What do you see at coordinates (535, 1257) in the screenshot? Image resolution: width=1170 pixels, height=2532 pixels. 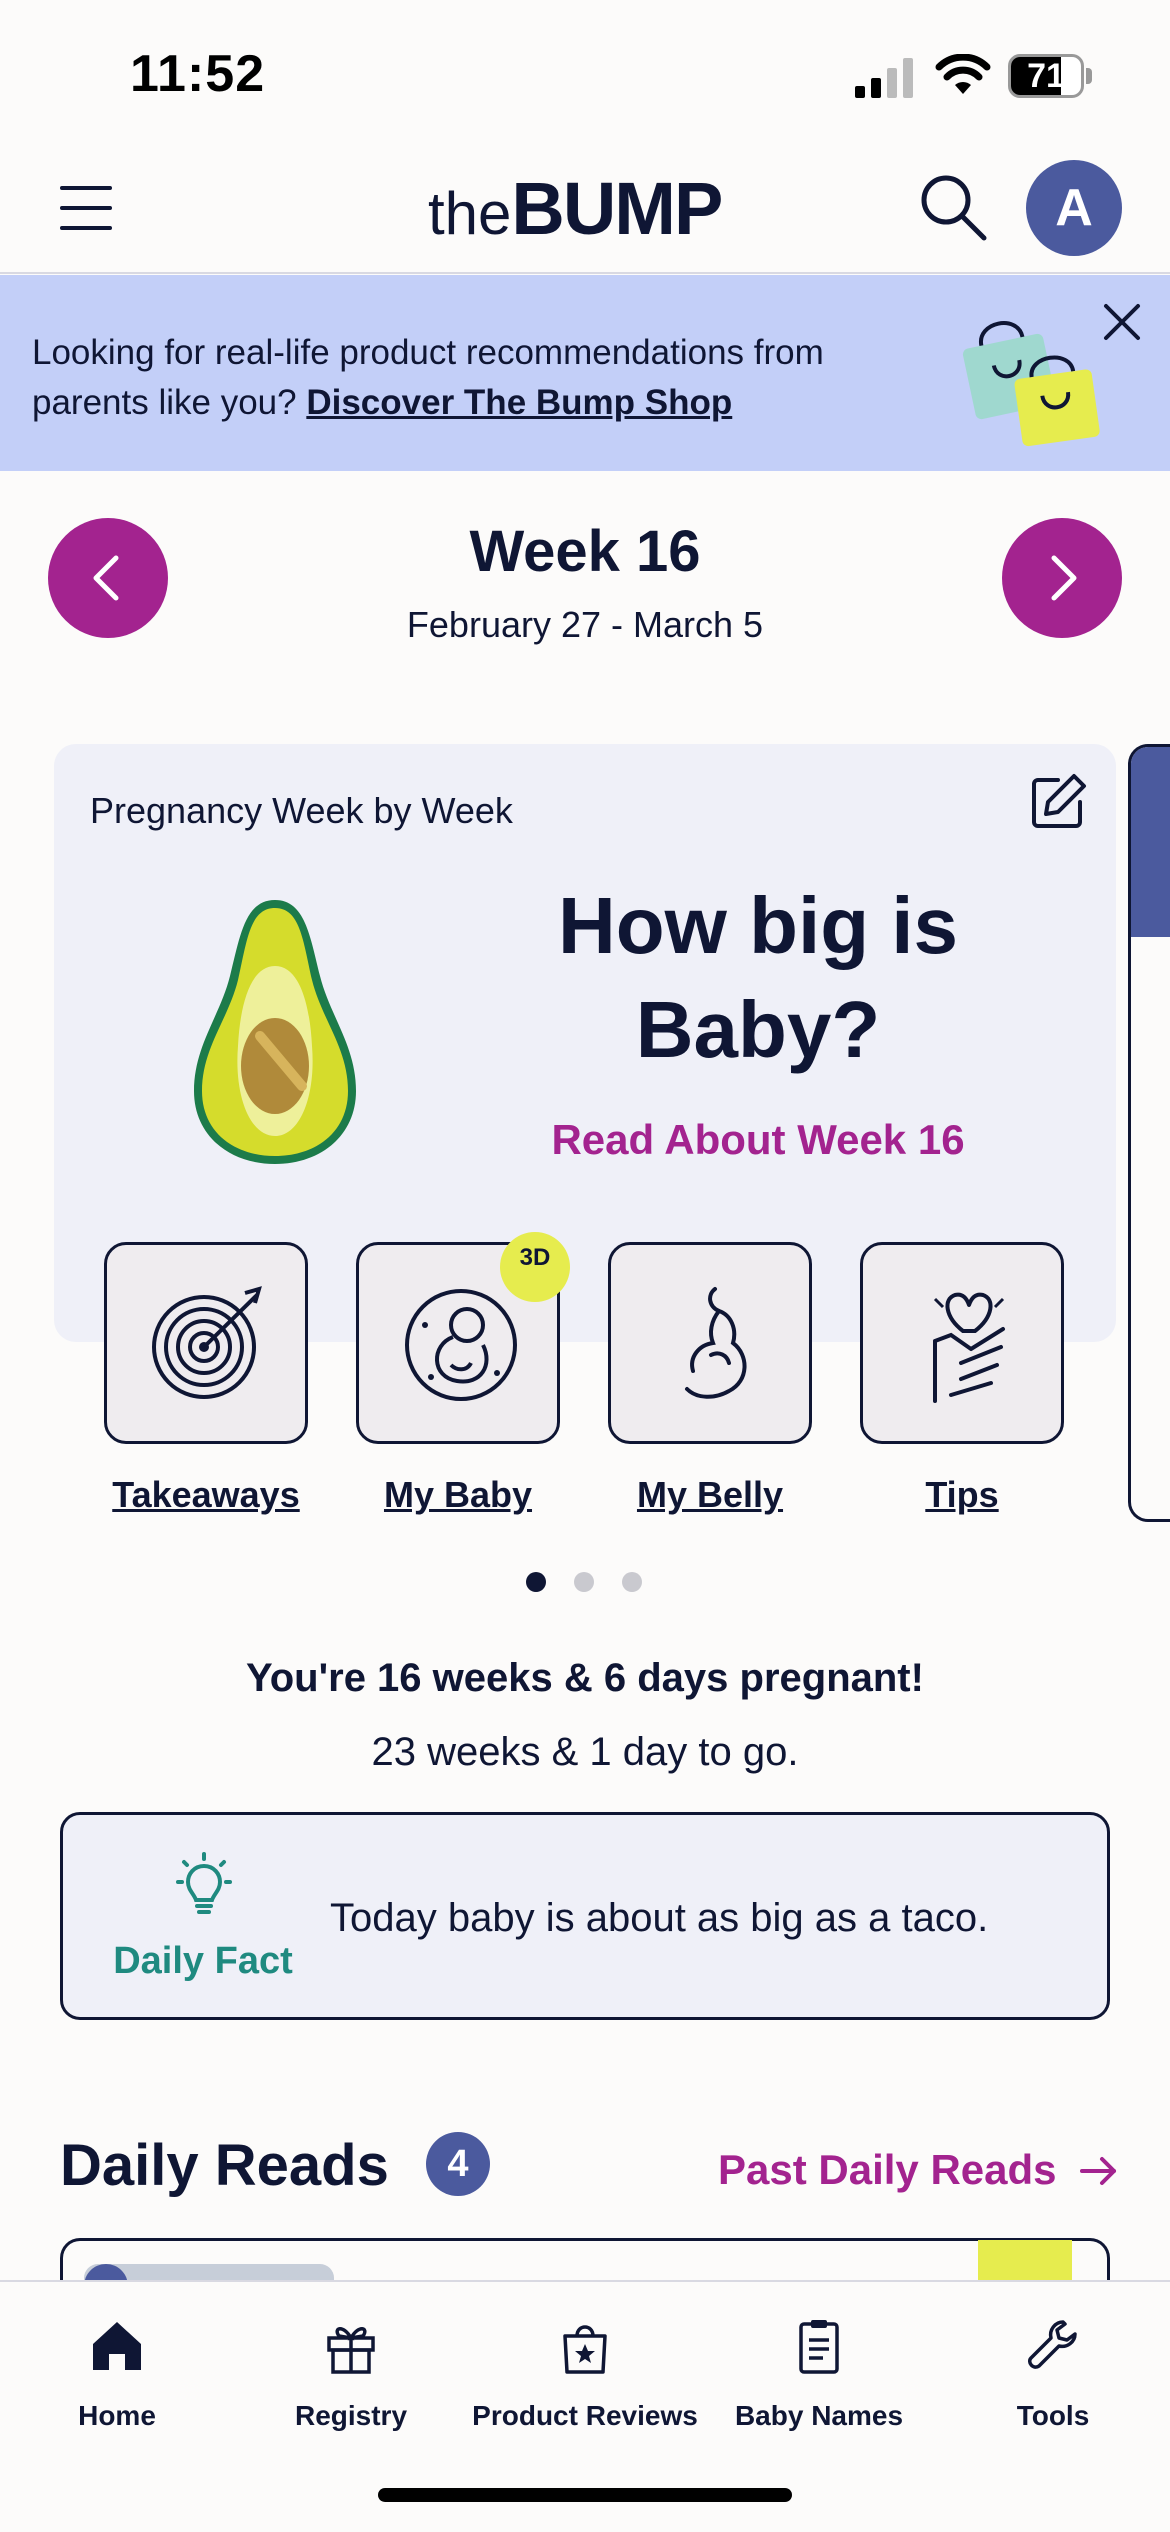 I see `3d-badge-label: 3D` at bounding box center [535, 1257].